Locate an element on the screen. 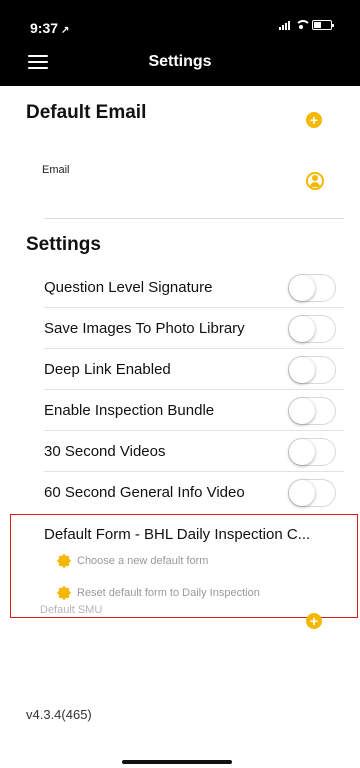 Image resolution: width=360 pixels, height=768 pixels. inspection-bundle-toggle is located at coordinates (312, 411).